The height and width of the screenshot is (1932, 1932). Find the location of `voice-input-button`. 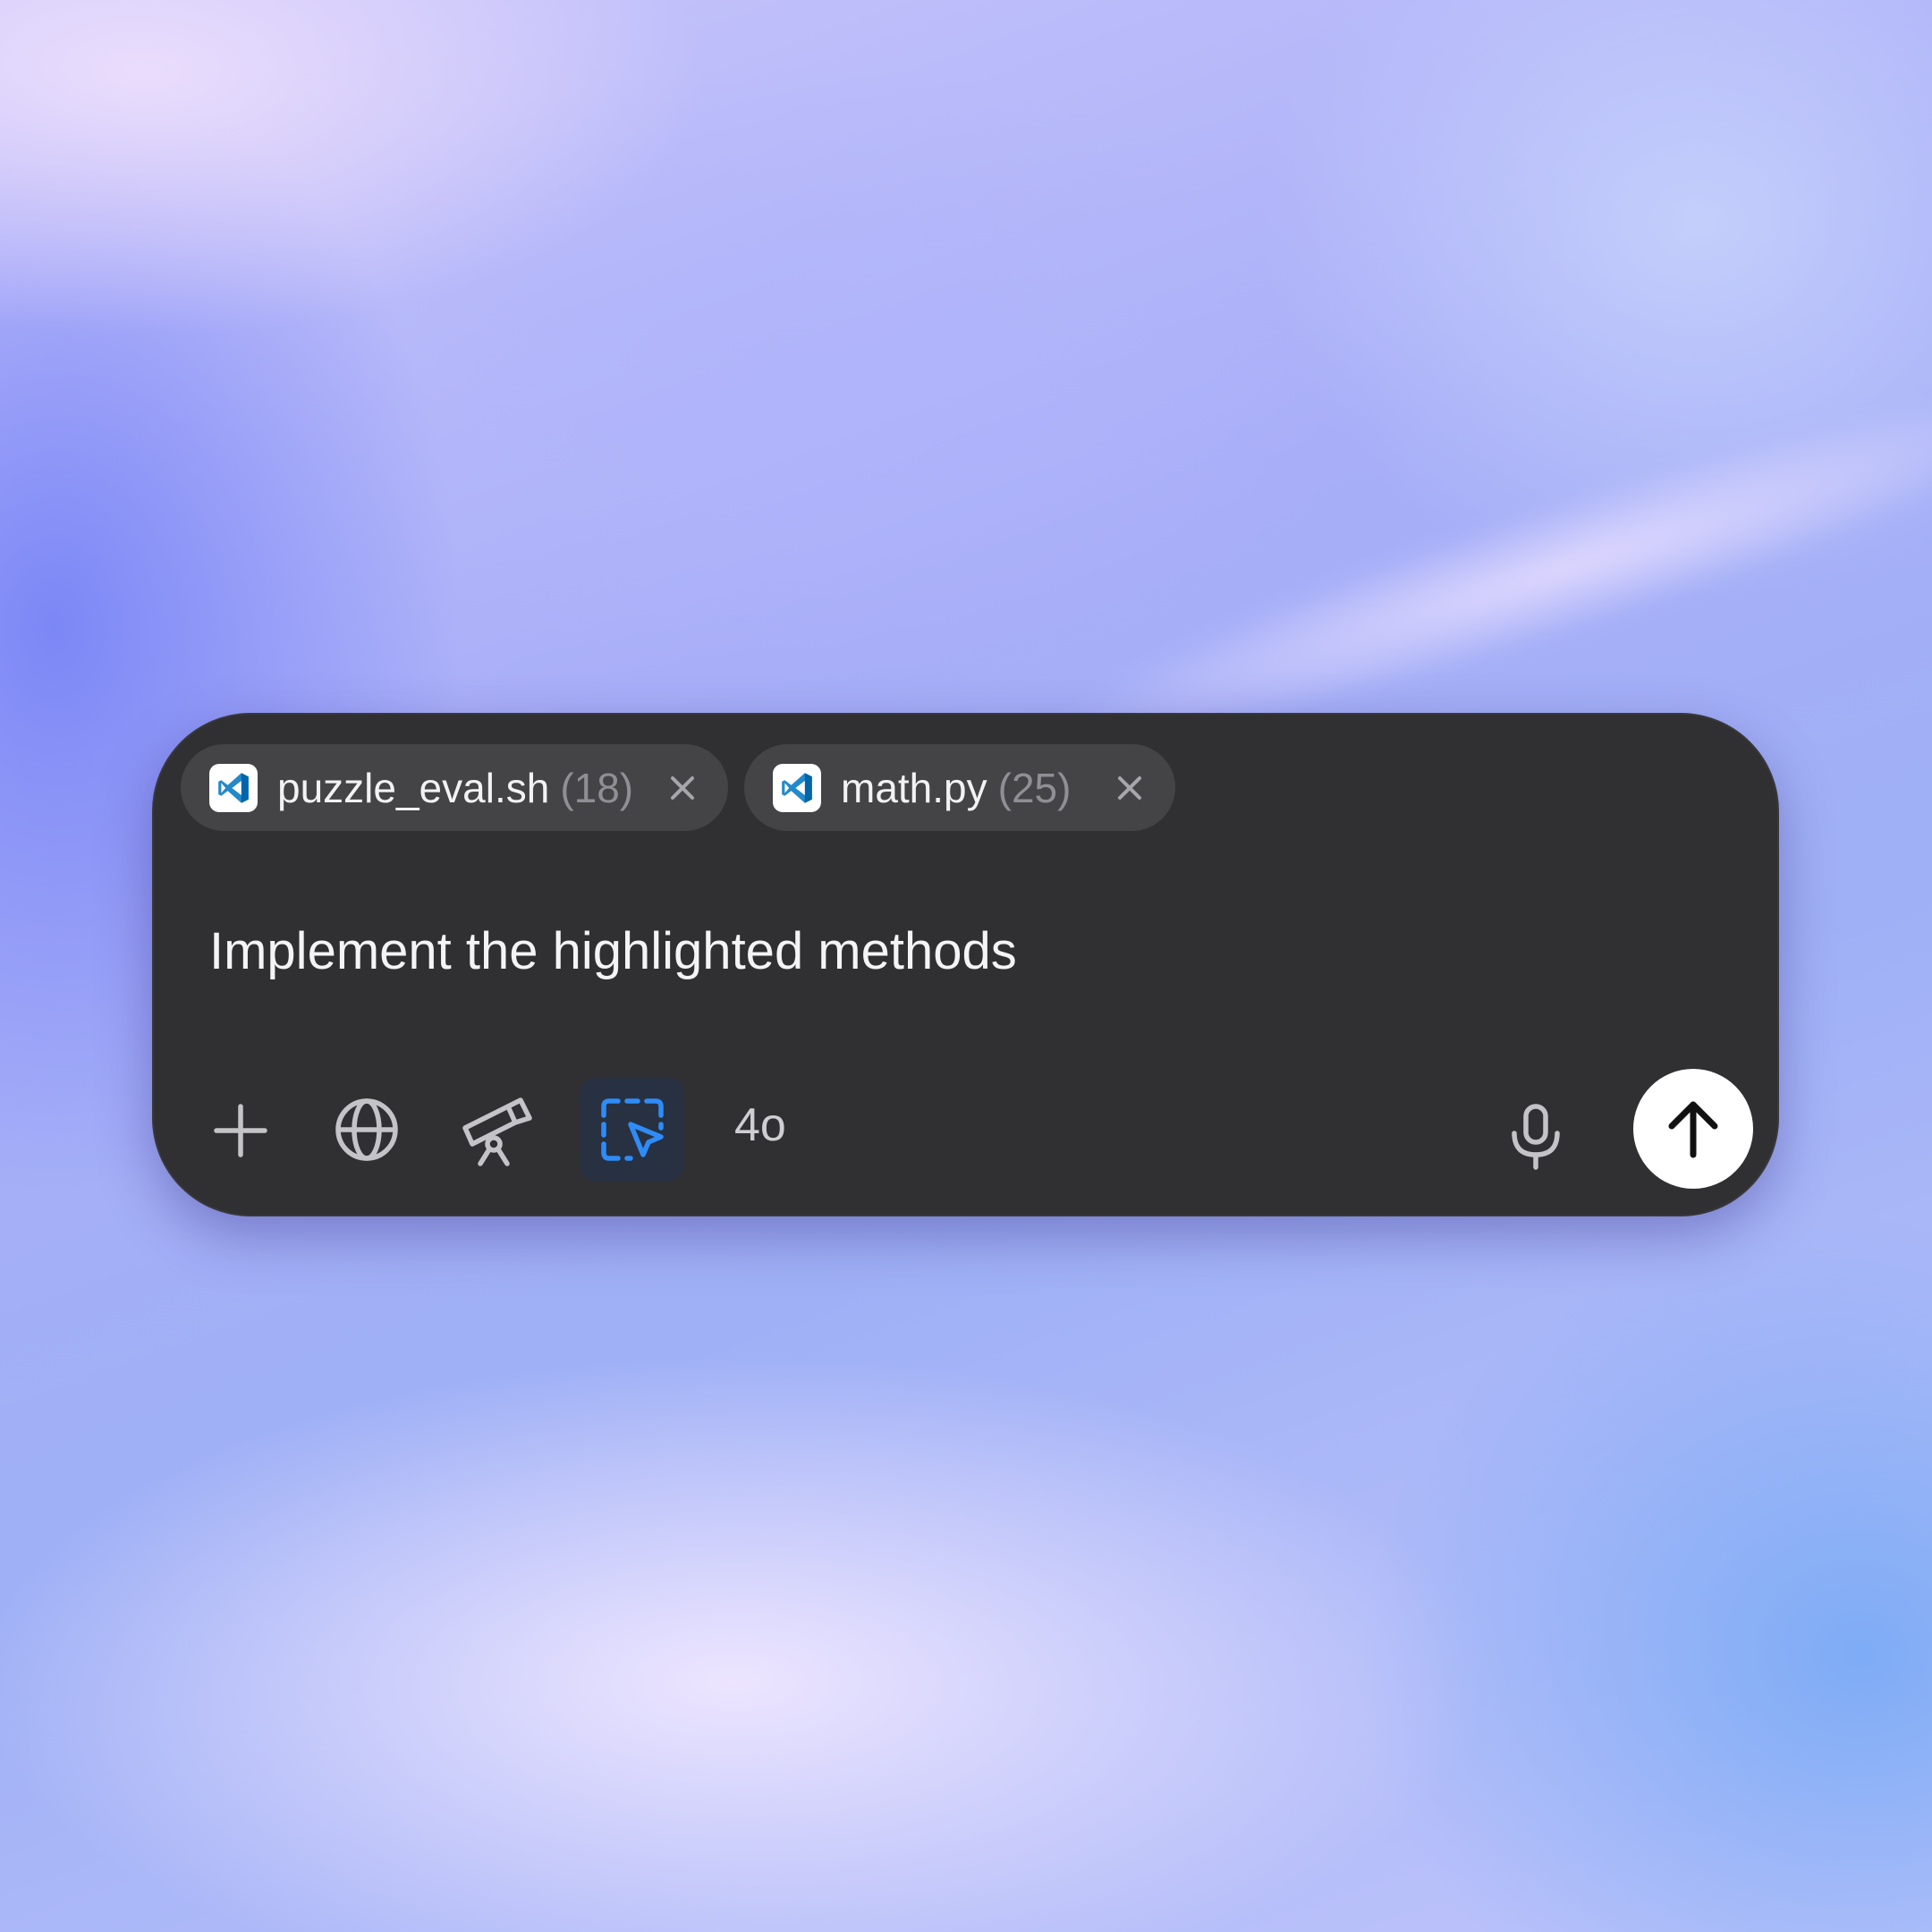

voice-input-button is located at coordinates (1535, 1137).